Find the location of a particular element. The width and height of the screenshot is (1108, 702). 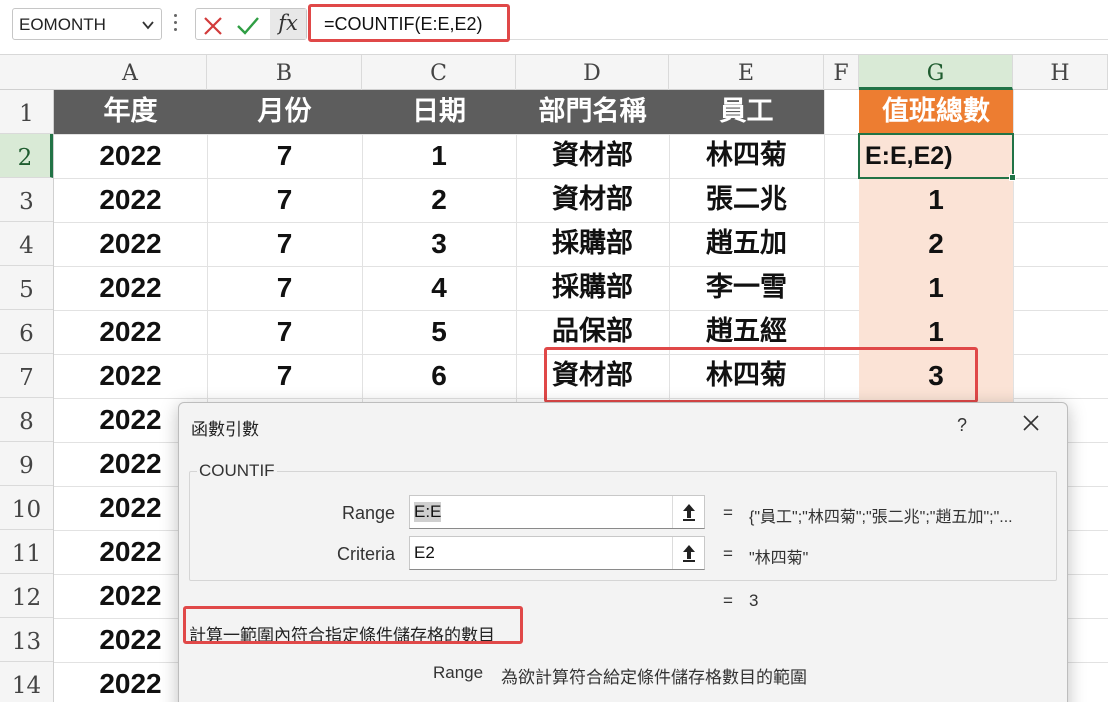

name-box: EOMONTH is located at coordinates (87, 24).